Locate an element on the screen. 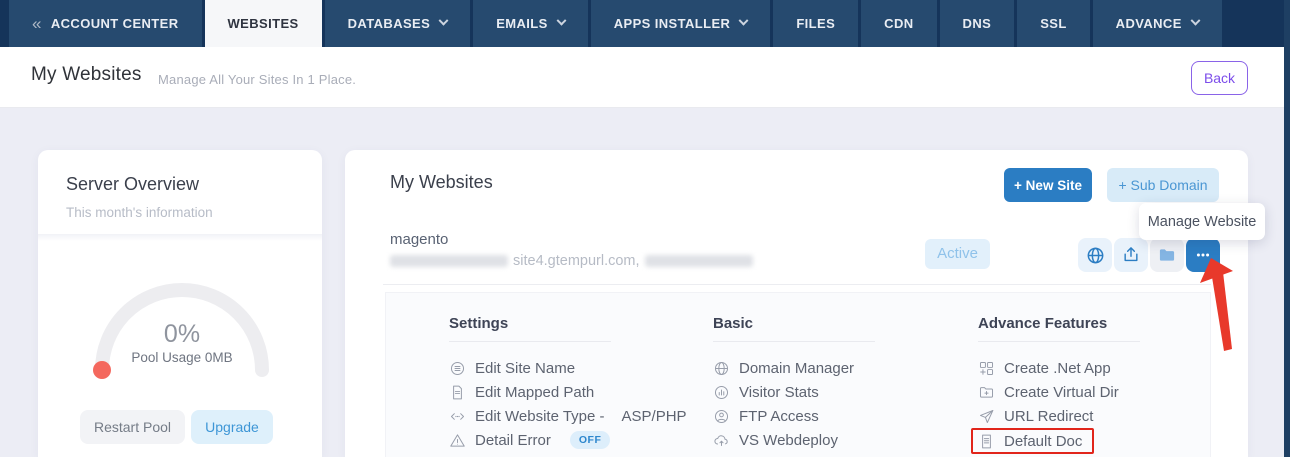 This screenshot has width=1290, height=457. nav-label: SSL is located at coordinates (1053, 23).